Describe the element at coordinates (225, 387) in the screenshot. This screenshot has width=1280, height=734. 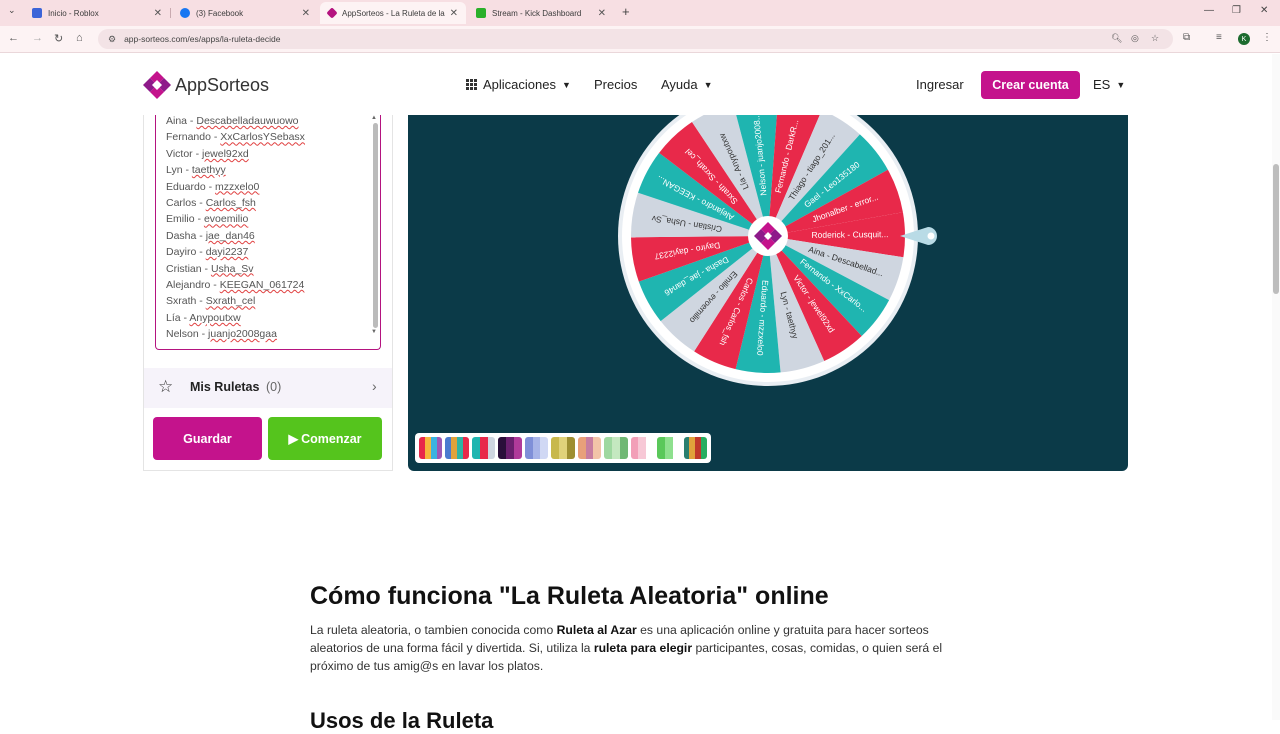
I see `my-roulettes-label: Mis Ruletas` at that location.